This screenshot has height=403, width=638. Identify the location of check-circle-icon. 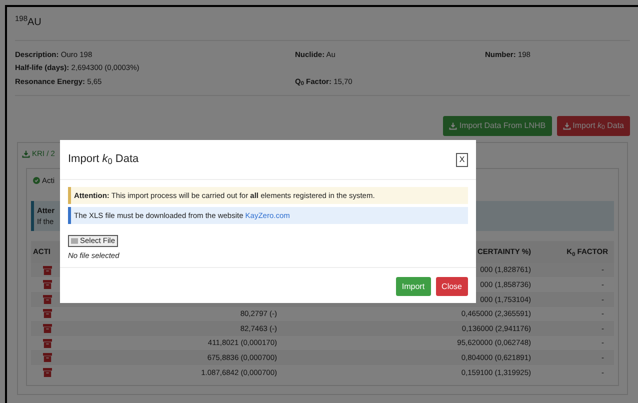
(36, 180).